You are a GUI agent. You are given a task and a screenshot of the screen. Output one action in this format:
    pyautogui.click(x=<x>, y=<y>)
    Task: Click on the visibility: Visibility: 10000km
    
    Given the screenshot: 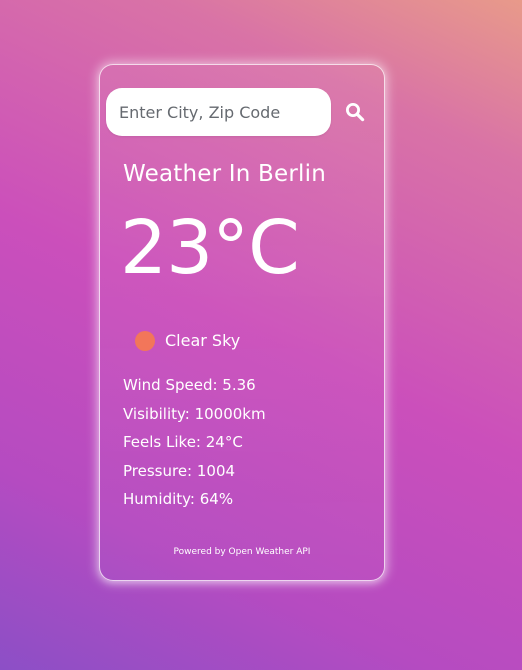 What is the action you would take?
    pyautogui.click(x=194, y=413)
    